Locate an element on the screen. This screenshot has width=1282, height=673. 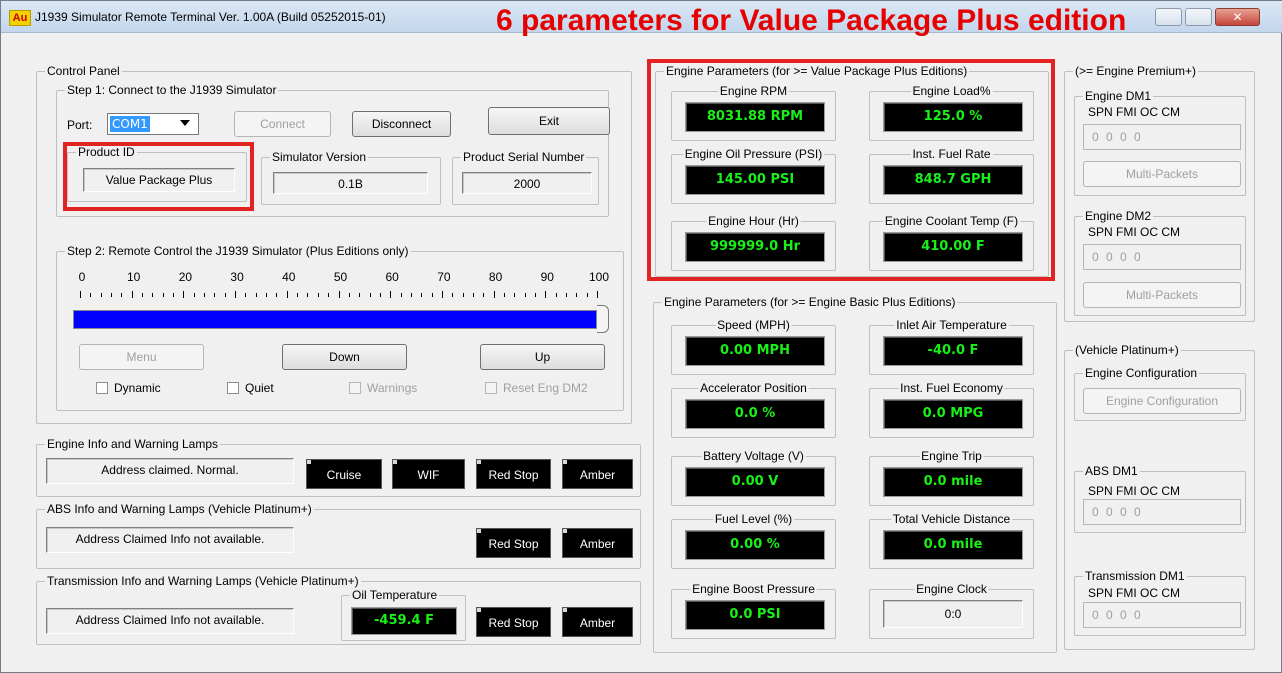
reset-eng-dm2-label: Reset Eng DM2 is located at coordinates (545, 388).